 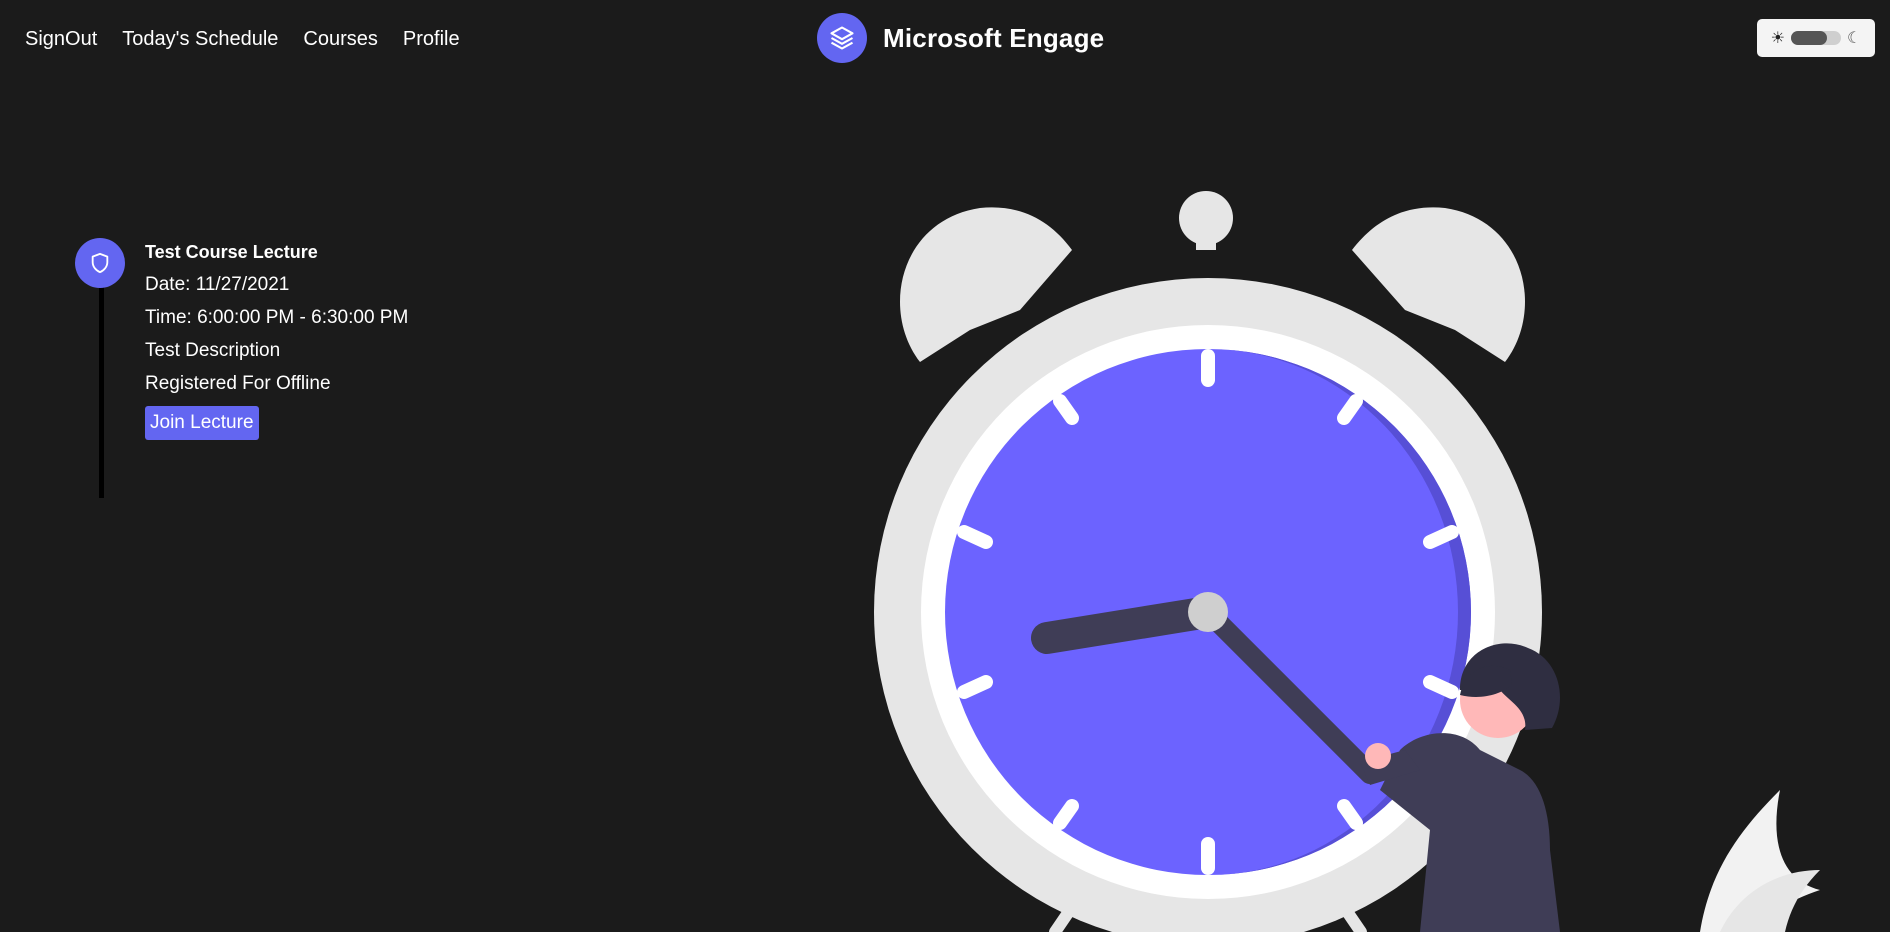 I want to click on event-title: Test Course Lecture, so click(x=231, y=252).